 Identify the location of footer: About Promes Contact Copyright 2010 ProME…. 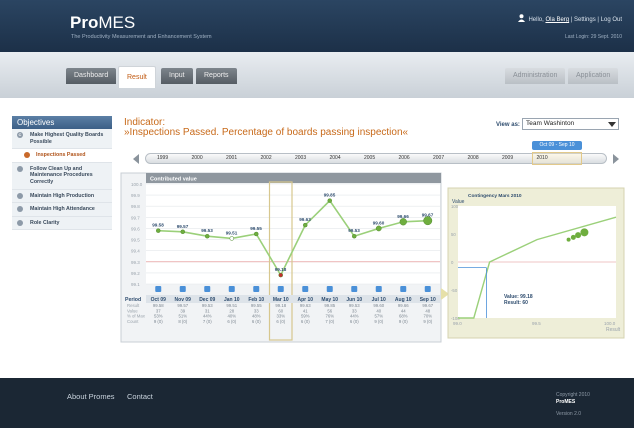
(317, 403).